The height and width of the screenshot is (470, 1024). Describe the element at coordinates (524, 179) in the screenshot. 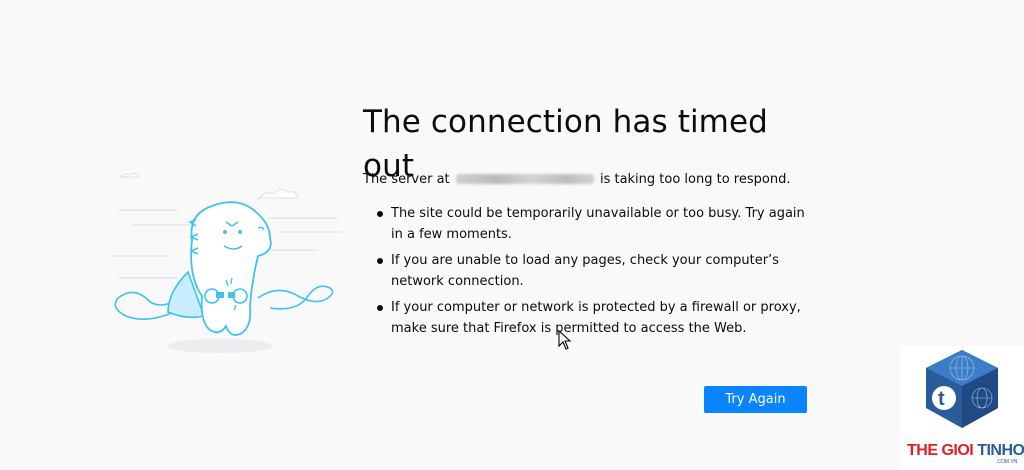

I see `redacted-hostname` at that location.